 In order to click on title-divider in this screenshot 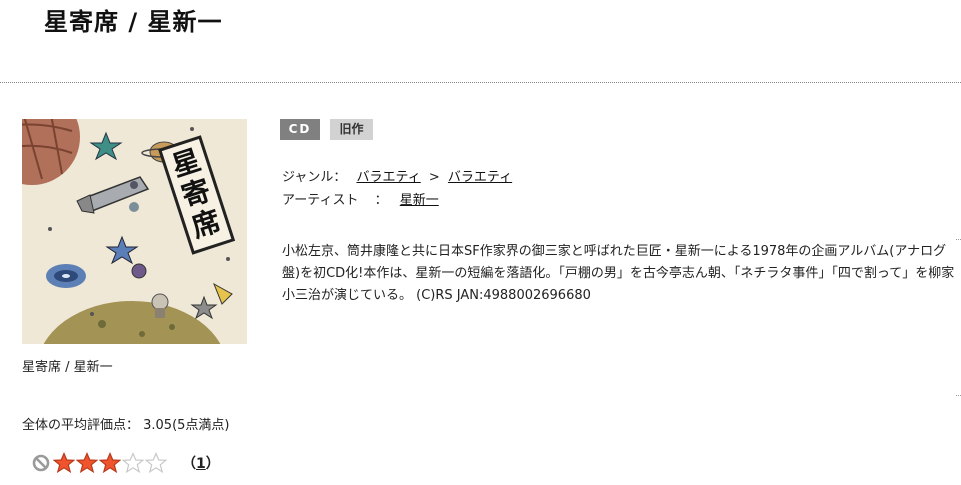, I will do `click(480, 82)`.